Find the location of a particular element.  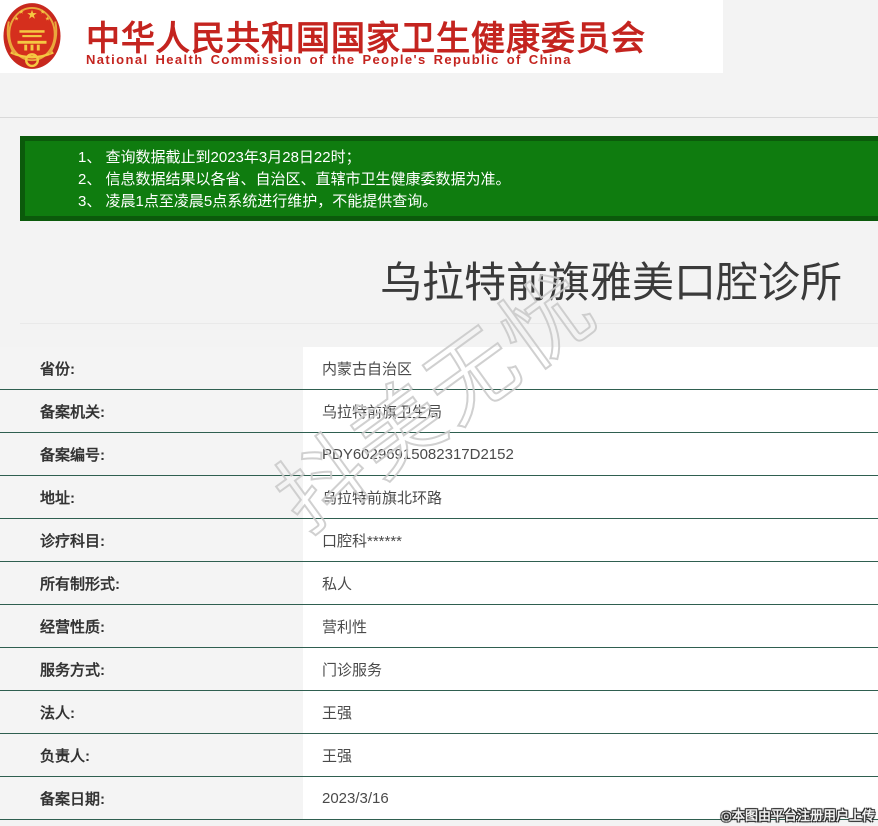

table-row-filing-authority: 备案机关: 乌拉特前旗卫生局 is located at coordinates (439, 411).